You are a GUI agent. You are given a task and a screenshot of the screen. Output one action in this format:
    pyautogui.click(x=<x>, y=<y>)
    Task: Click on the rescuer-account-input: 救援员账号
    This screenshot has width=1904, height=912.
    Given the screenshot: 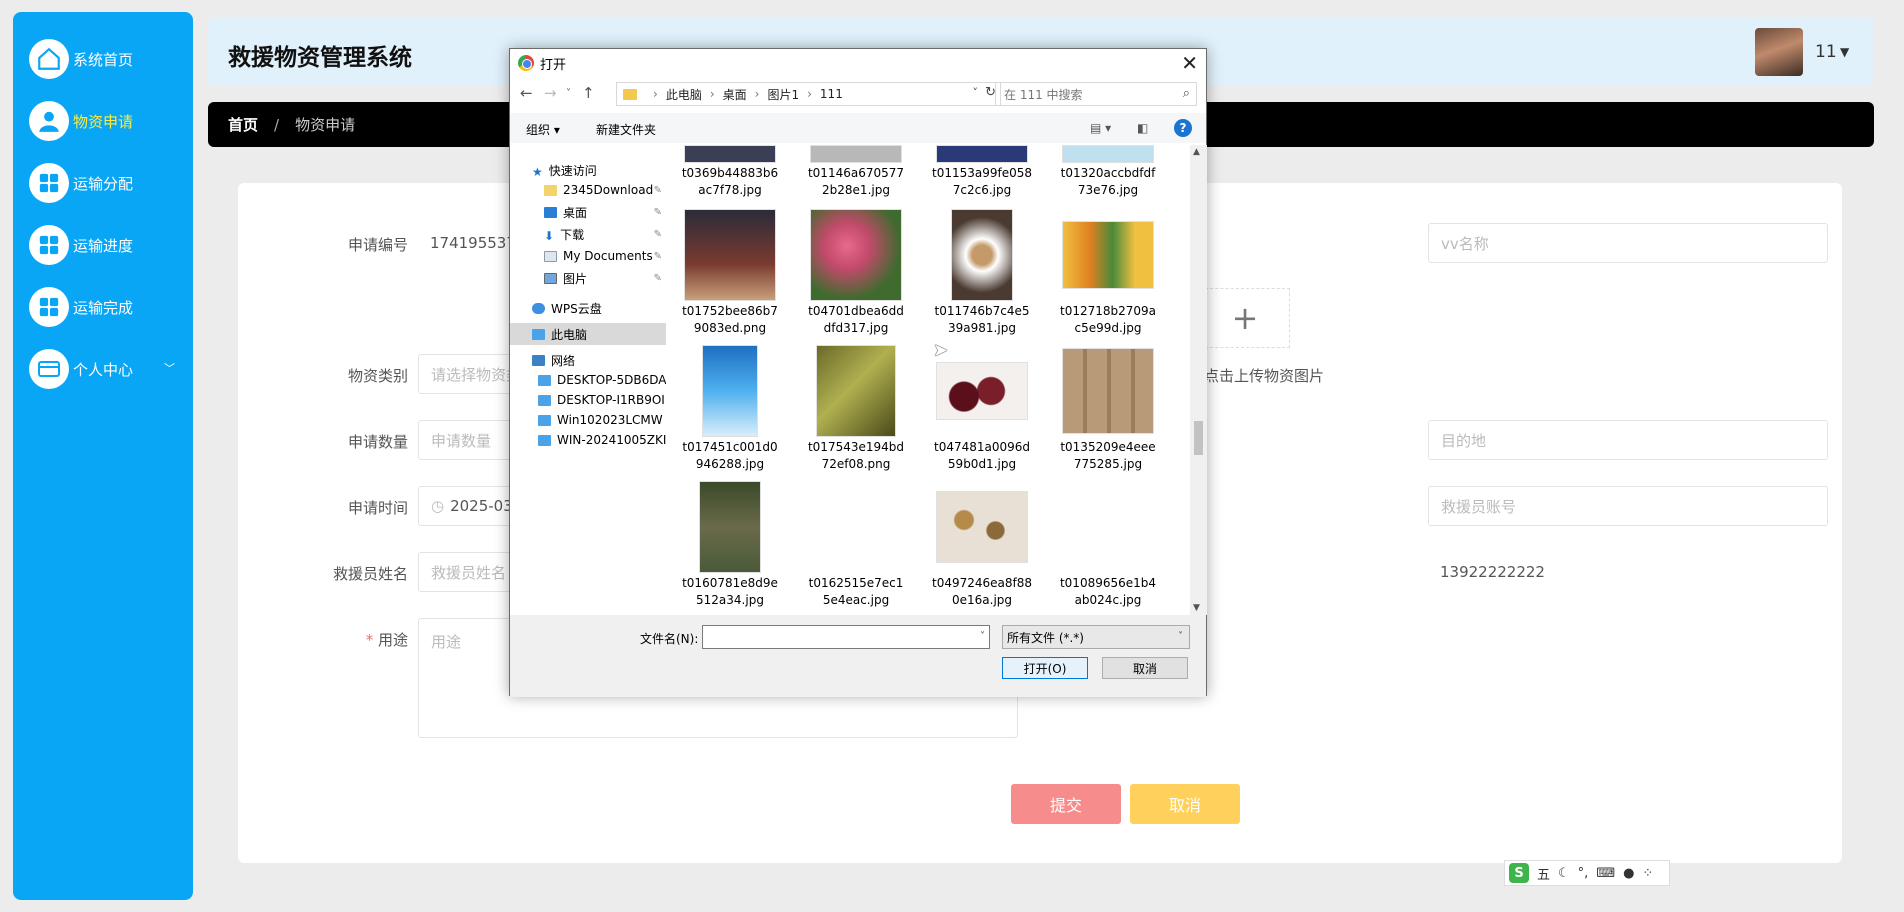 What is the action you would take?
    pyautogui.click(x=1628, y=506)
    